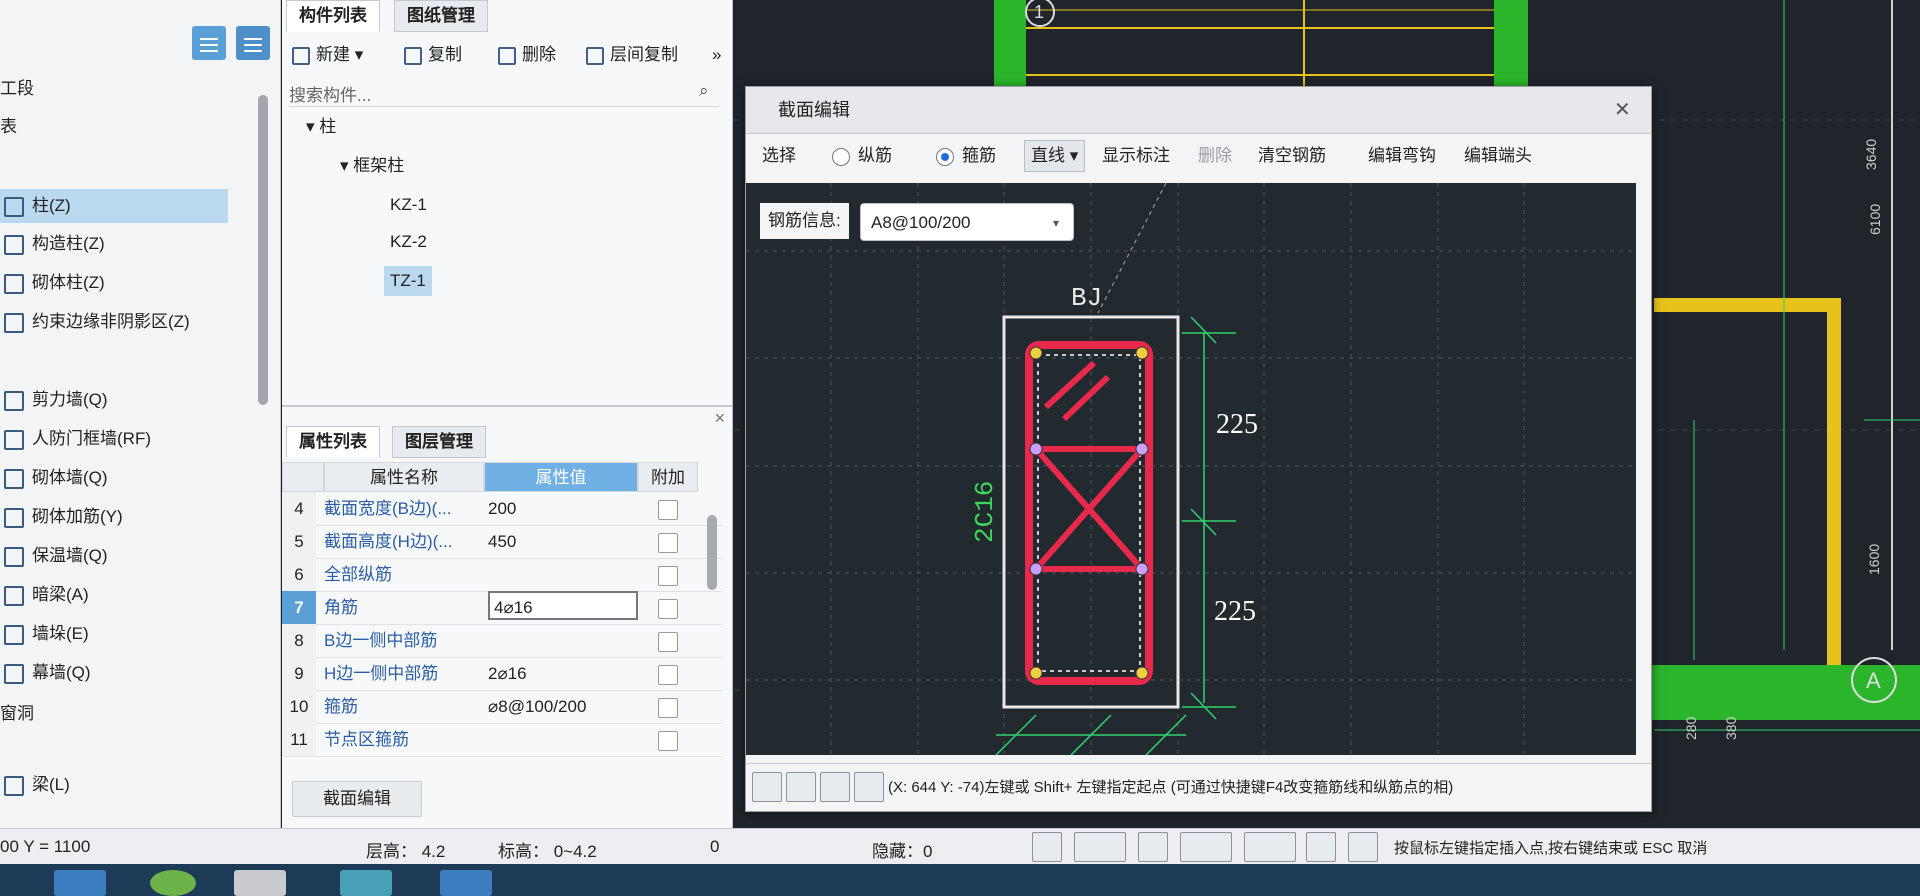 This screenshot has height=896, width=1920. What do you see at coordinates (869, 787) in the screenshot?
I see `add-point-icon` at bounding box center [869, 787].